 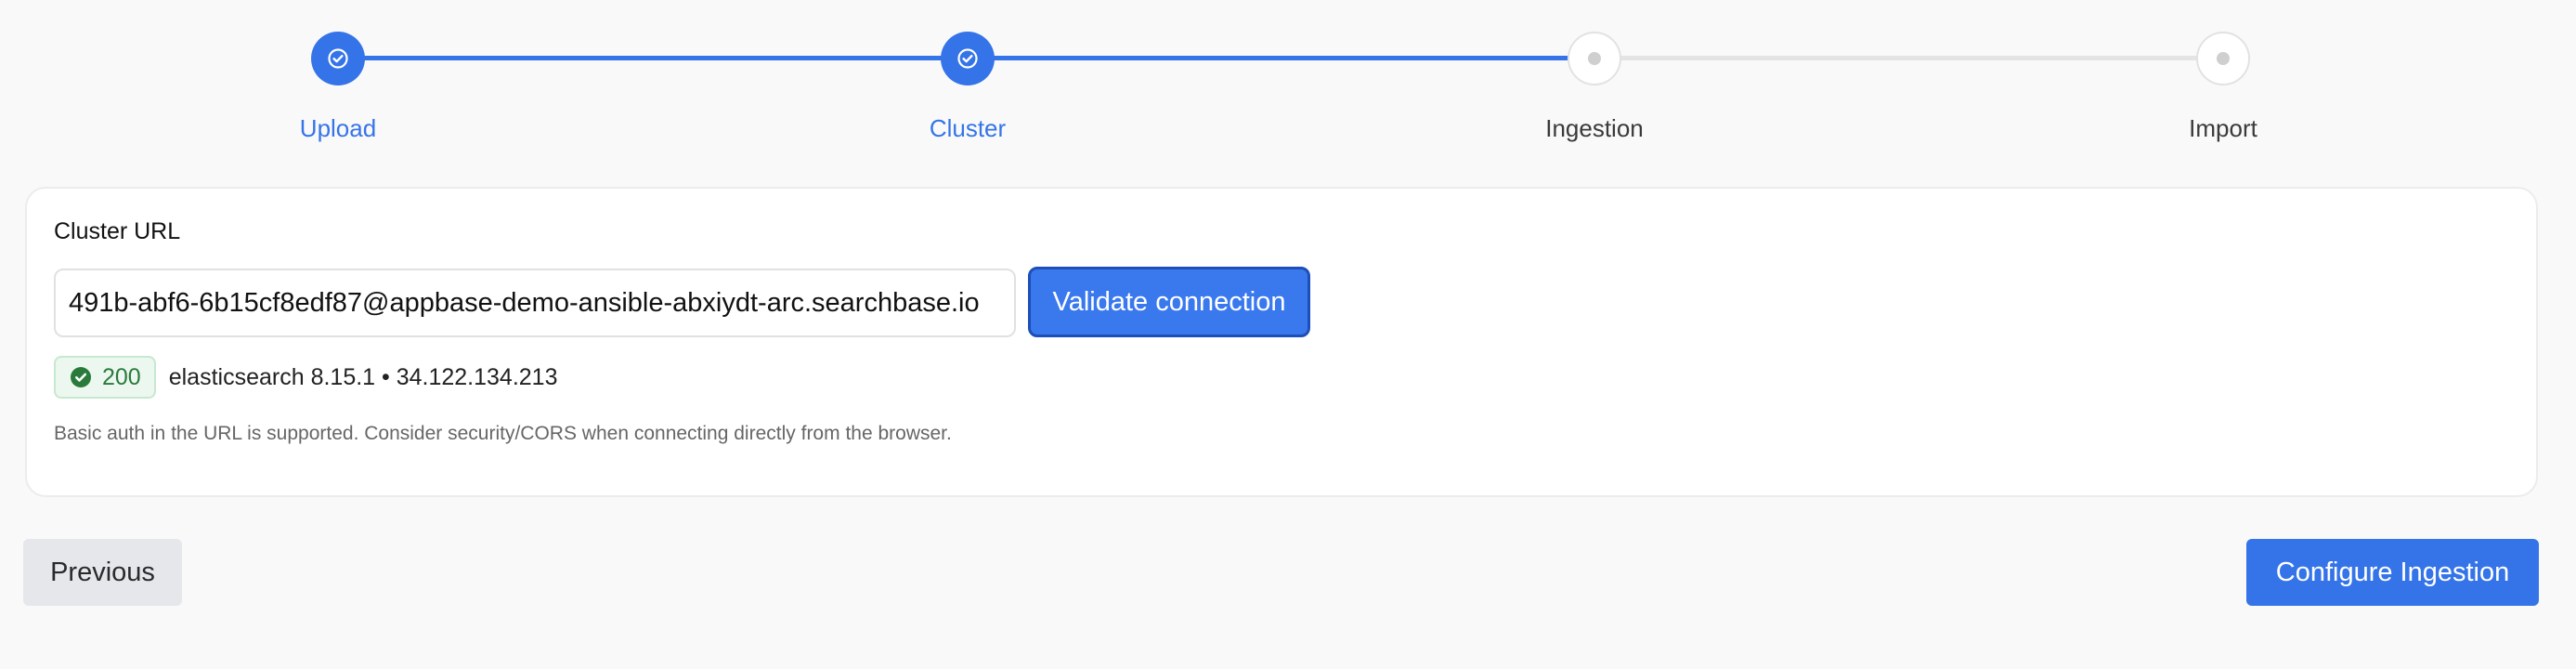 What do you see at coordinates (2392, 572) in the screenshot?
I see `configure-ingestion-button: Configure Ingestion` at bounding box center [2392, 572].